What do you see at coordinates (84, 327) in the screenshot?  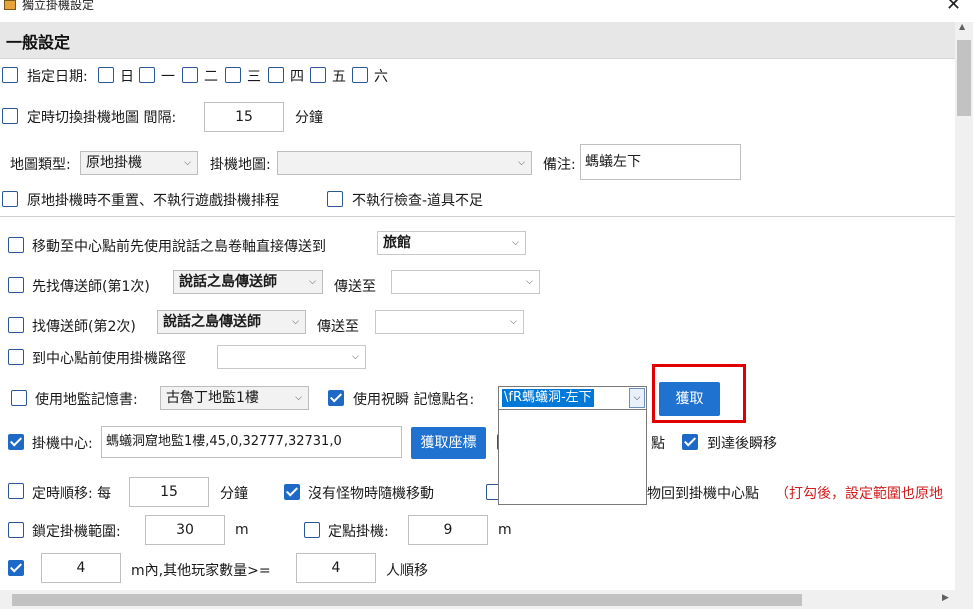 I see `teleporter2-label: 找傳送師(第2次)` at bounding box center [84, 327].